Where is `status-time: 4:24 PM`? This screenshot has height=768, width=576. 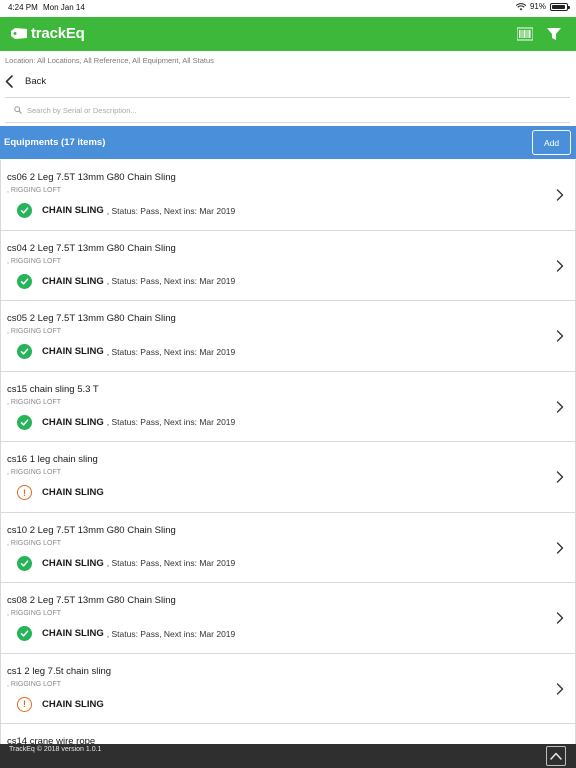
status-time: 4:24 PM is located at coordinates (23, 7).